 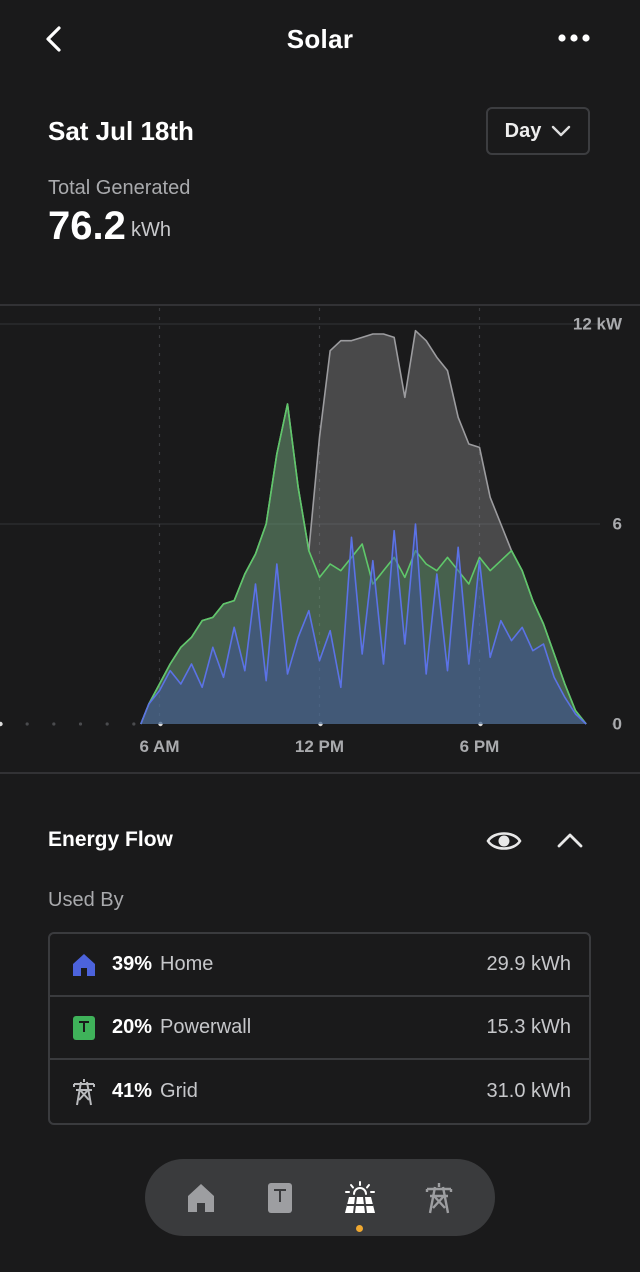 I want to click on flow-row-home: 39% Home 29.9 kWh, so click(x=319, y=965).